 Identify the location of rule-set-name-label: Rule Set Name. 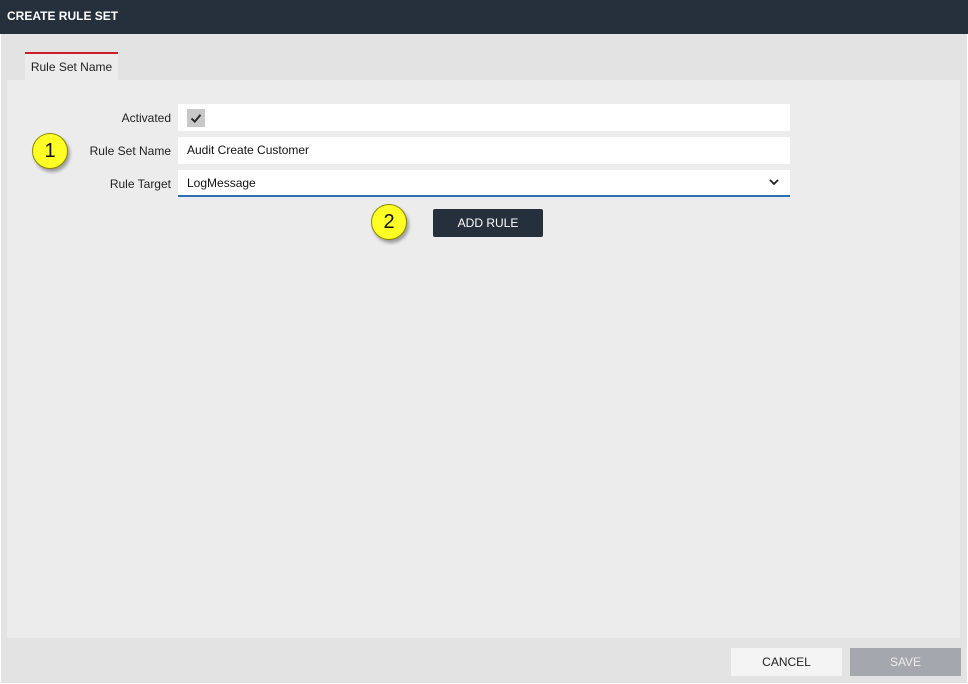
(130, 151).